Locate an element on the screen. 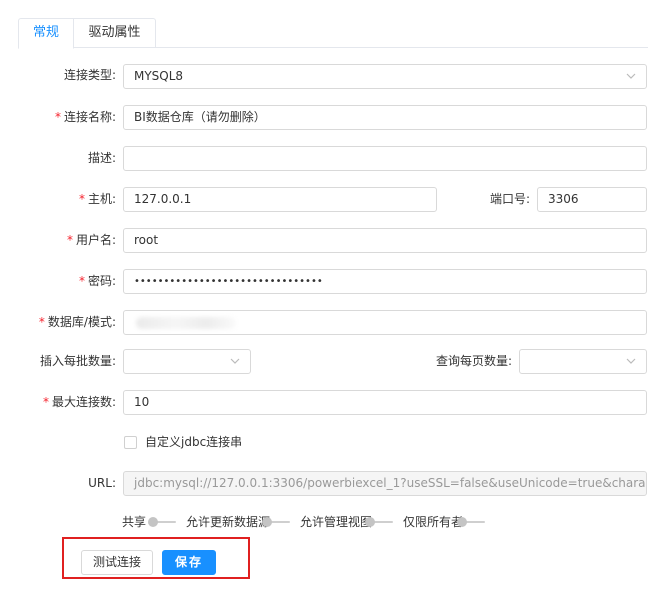 The height and width of the screenshot is (593, 668). conn-name-label: * 连接名称: is located at coordinates (68, 117).